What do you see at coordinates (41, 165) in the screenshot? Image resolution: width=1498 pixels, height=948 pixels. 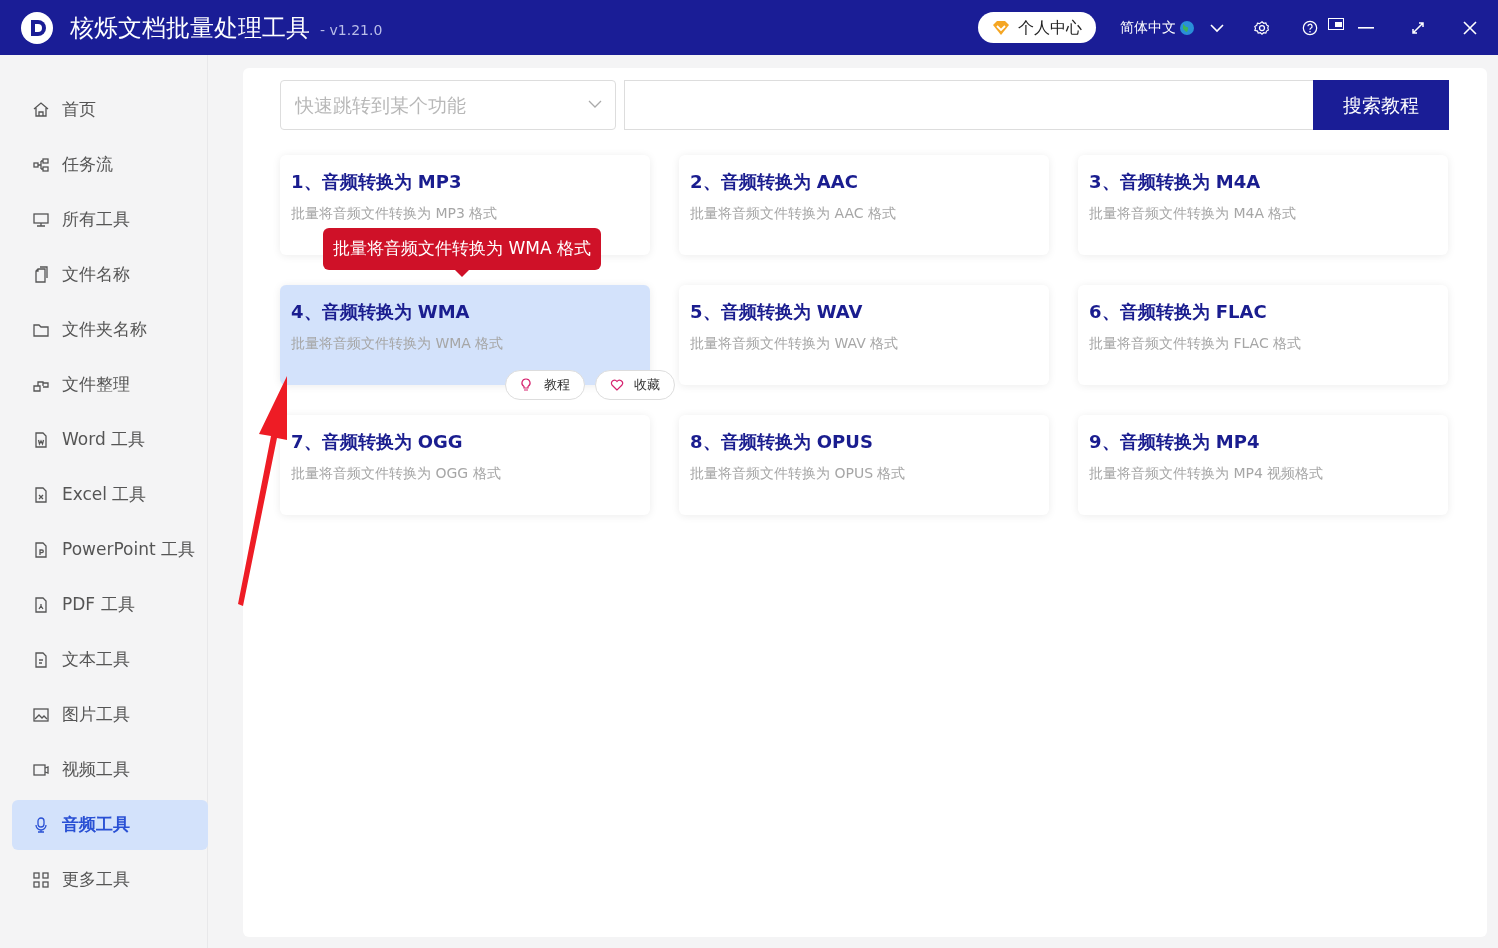 I see `flow-icon` at bounding box center [41, 165].